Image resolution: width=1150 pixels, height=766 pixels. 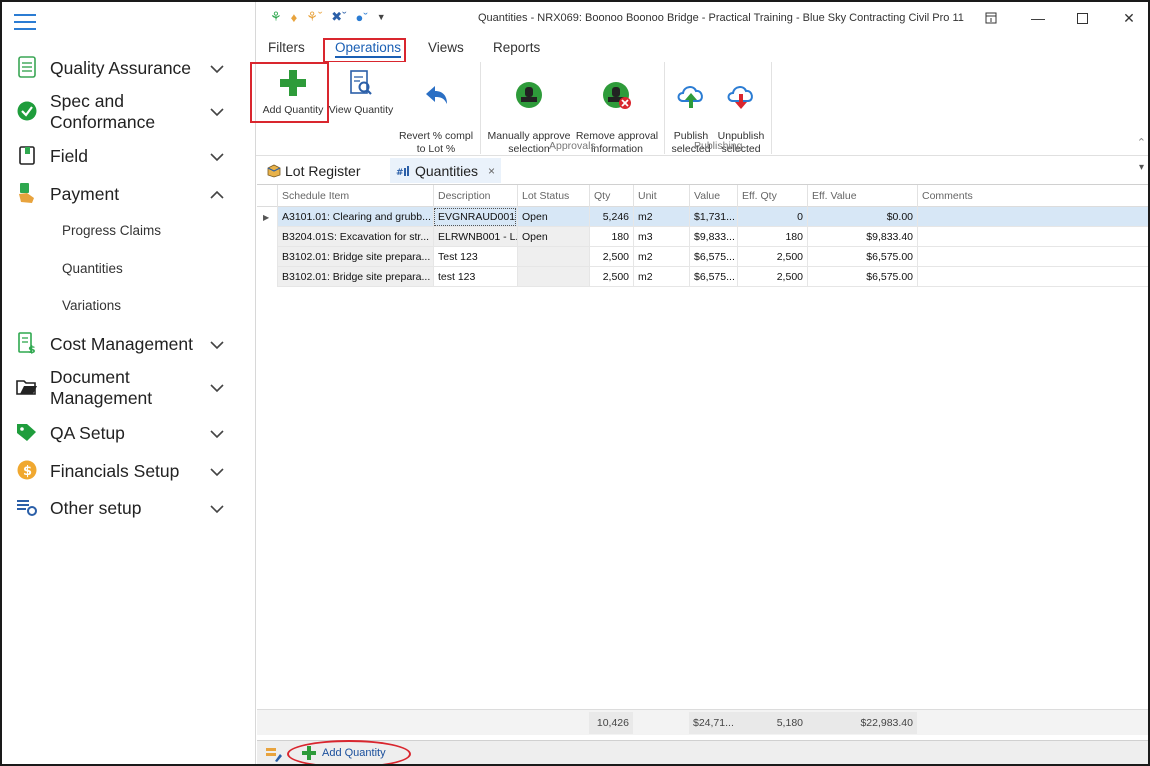 I want to click on cell-description: Test 123, so click(x=475, y=257).